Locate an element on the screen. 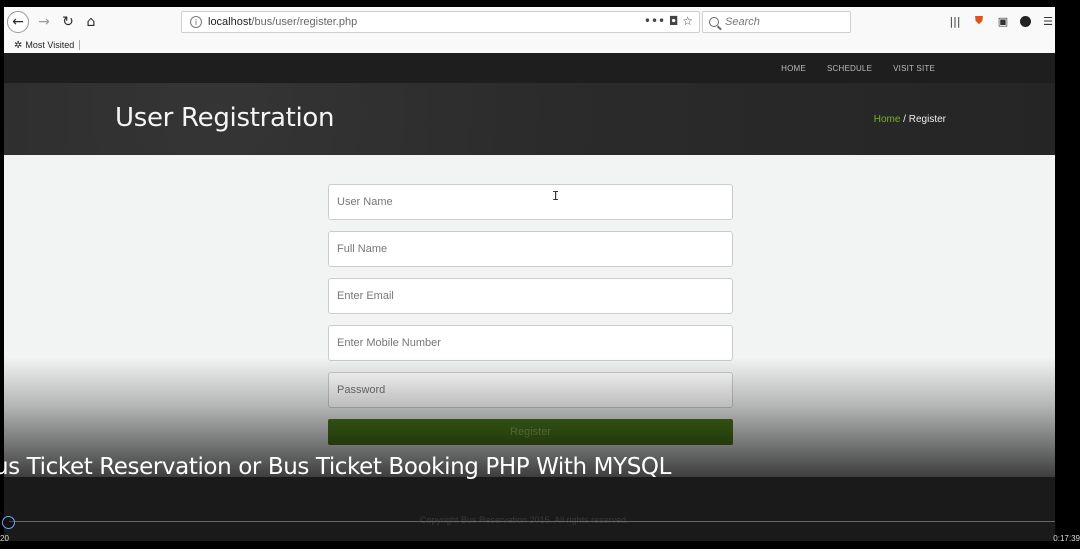 The height and width of the screenshot is (549, 1080). nav-link-schedule: SCHEDULE is located at coordinates (849, 68).